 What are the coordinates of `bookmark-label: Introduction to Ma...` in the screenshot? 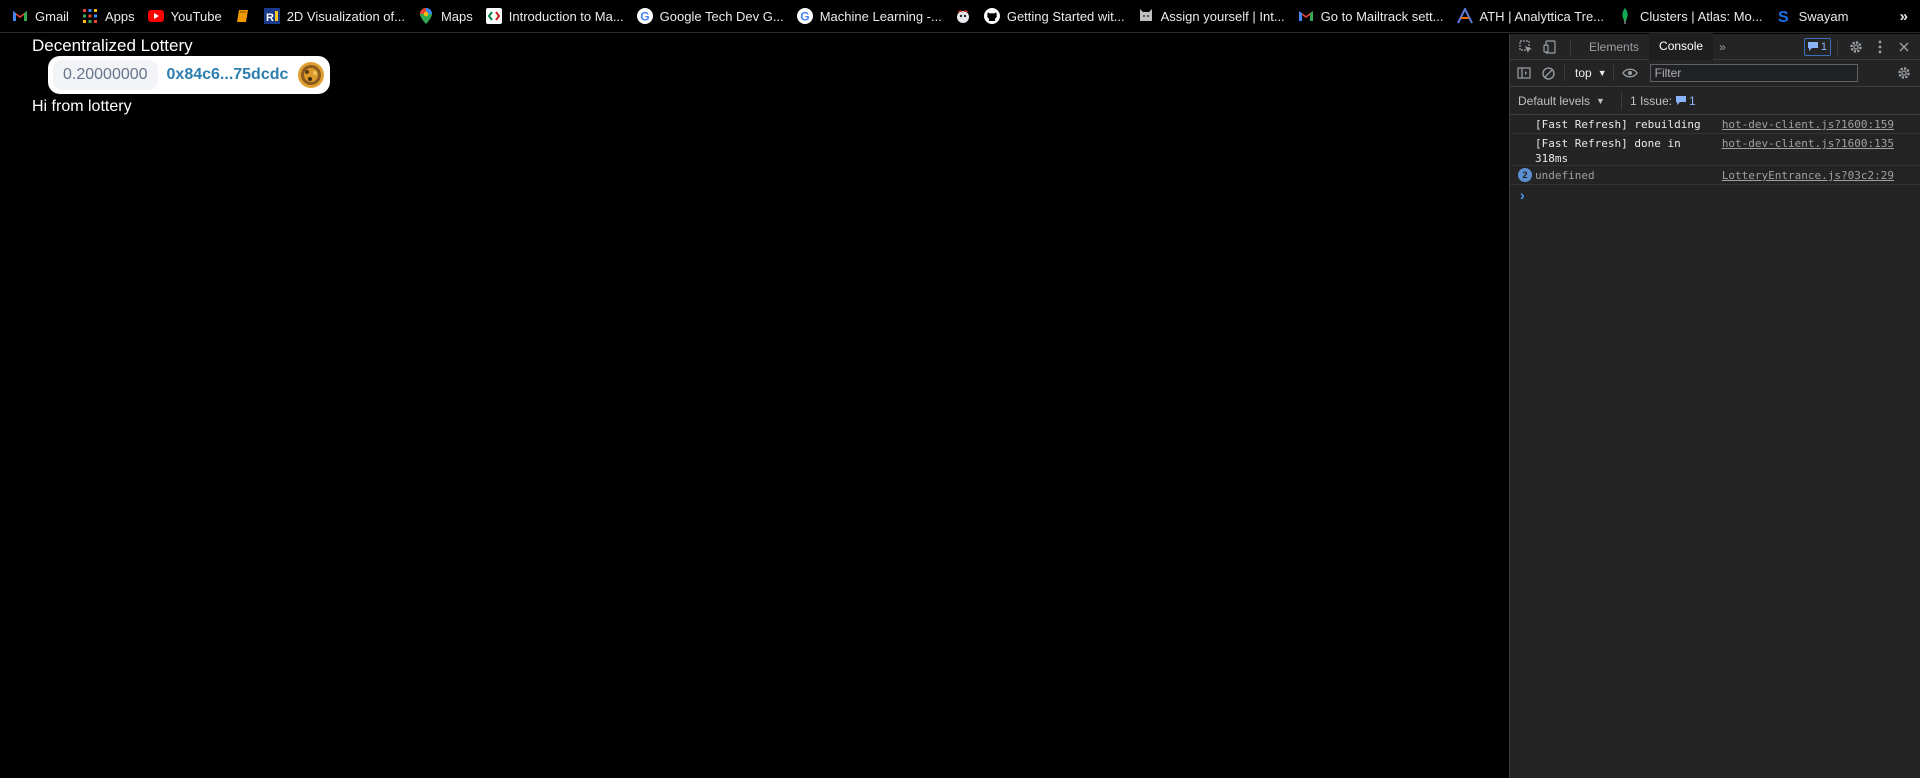 It's located at (566, 16).